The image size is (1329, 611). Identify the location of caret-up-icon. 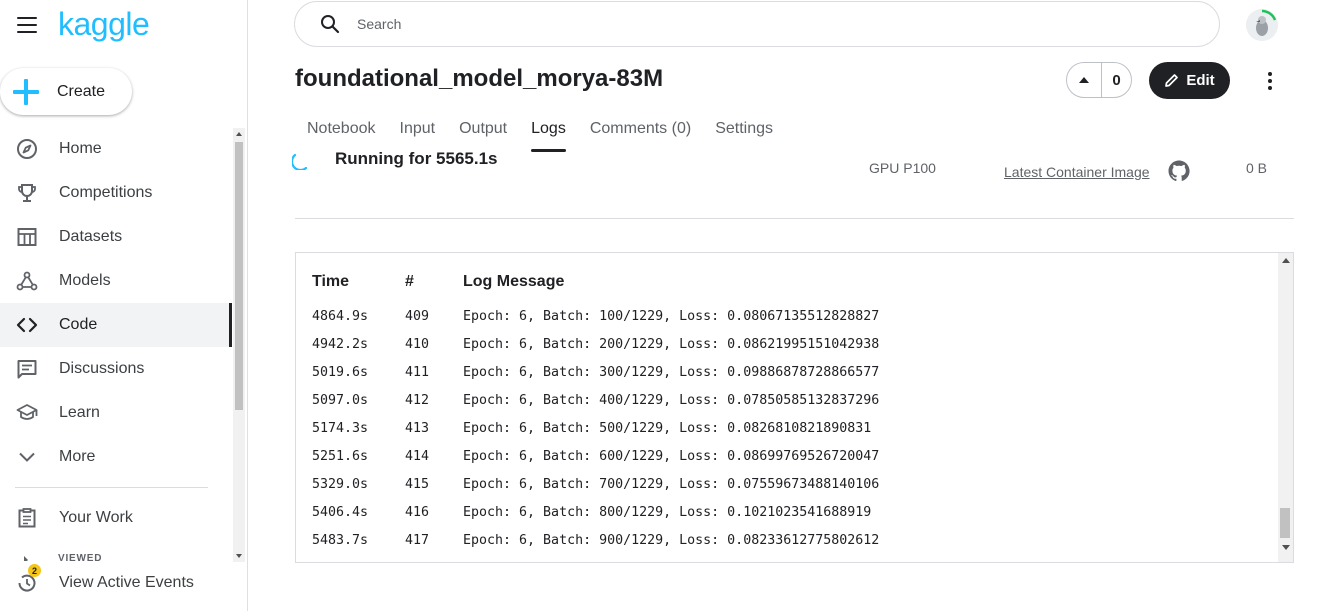
(1084, 80).